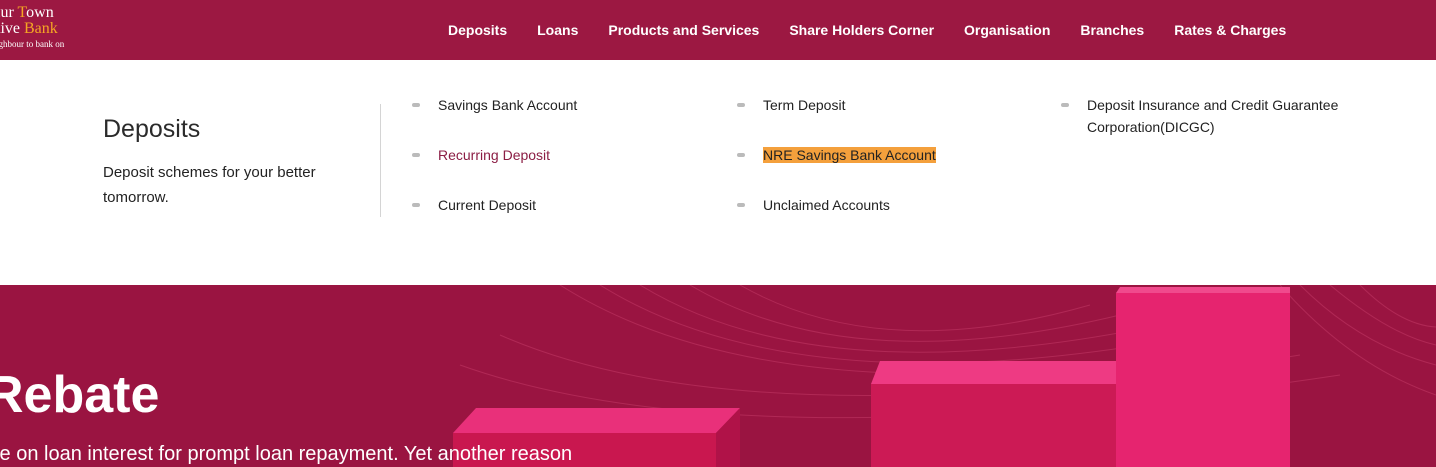 The height and width of the screenshot is (467, 1436). Describe the element at coordinates (29, 28) in the screenshot. I see `logo-line-2: tive Bank` at that location.